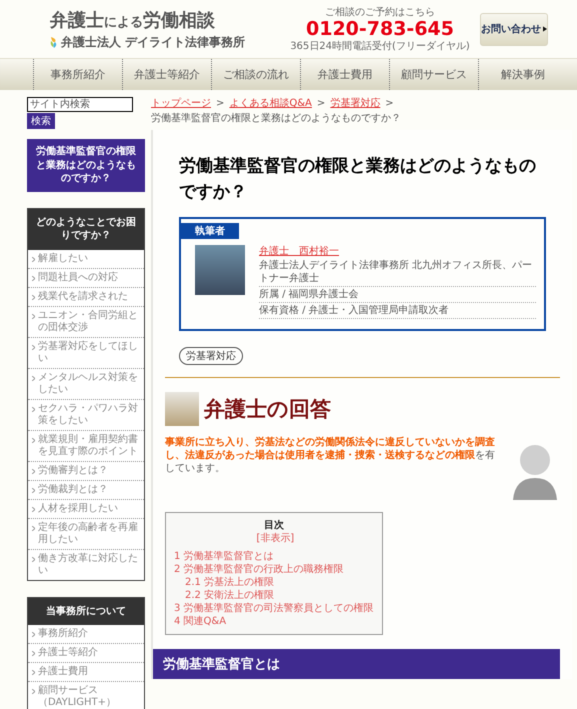  What do you see at coordinates (397, 311) in the screenshot?
I see `author-detail: 保有資格 / 弁護士・入国管理局申請取次者` at bounding box center [397, 311].